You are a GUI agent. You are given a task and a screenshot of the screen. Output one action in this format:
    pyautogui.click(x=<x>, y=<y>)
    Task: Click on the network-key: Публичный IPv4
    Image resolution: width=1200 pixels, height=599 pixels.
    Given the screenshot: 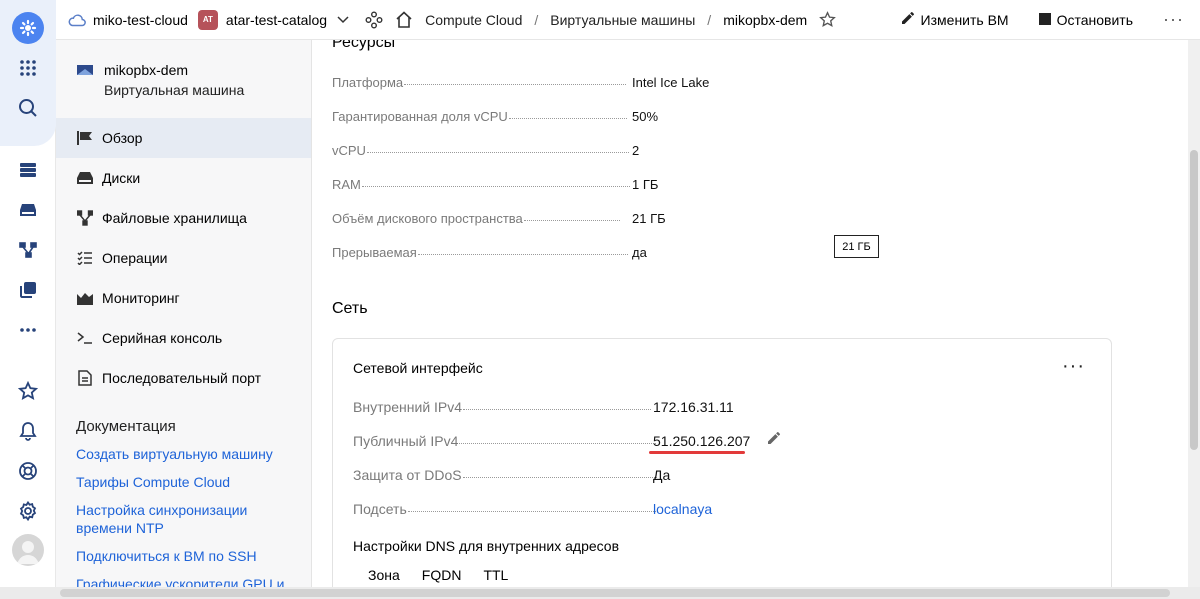 What is the action you would take?
    pyautogui.click(x=406, y=441)
    